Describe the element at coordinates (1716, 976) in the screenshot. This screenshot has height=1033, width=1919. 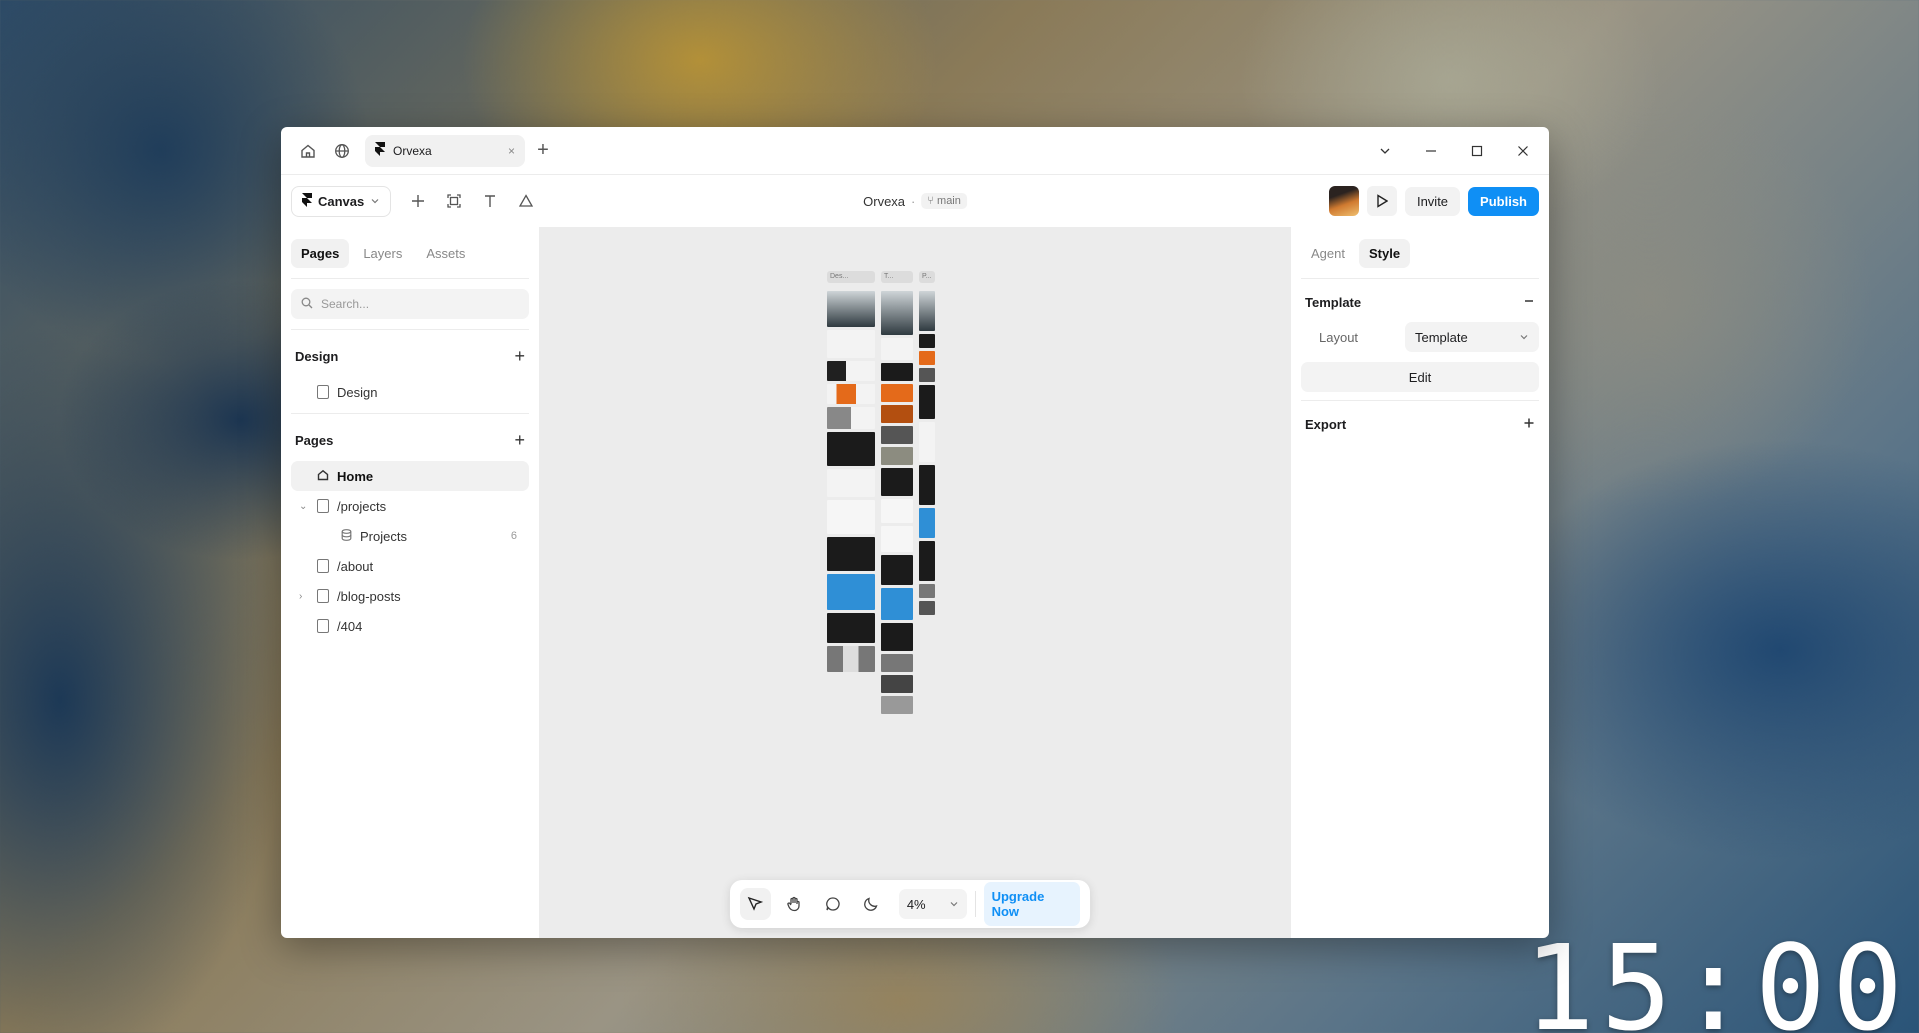
I see `desktop-clock: 15:00` at that location.